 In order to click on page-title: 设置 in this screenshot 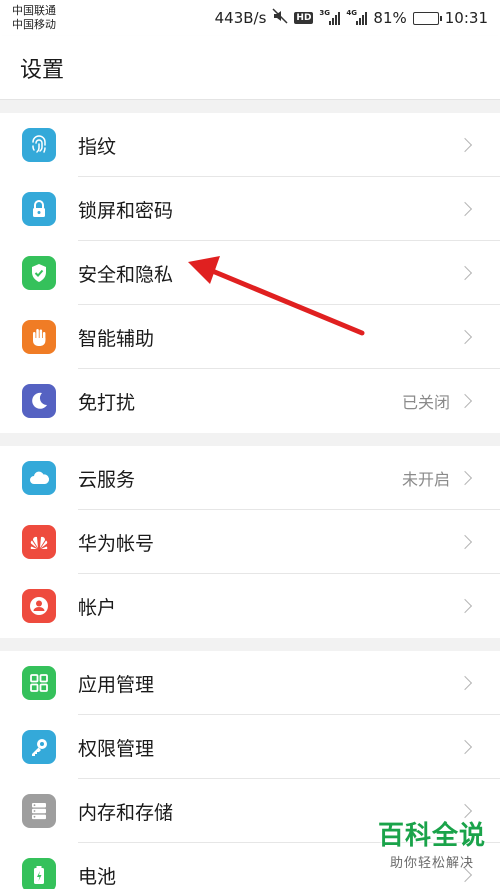, I will do `click(42, 70)`.